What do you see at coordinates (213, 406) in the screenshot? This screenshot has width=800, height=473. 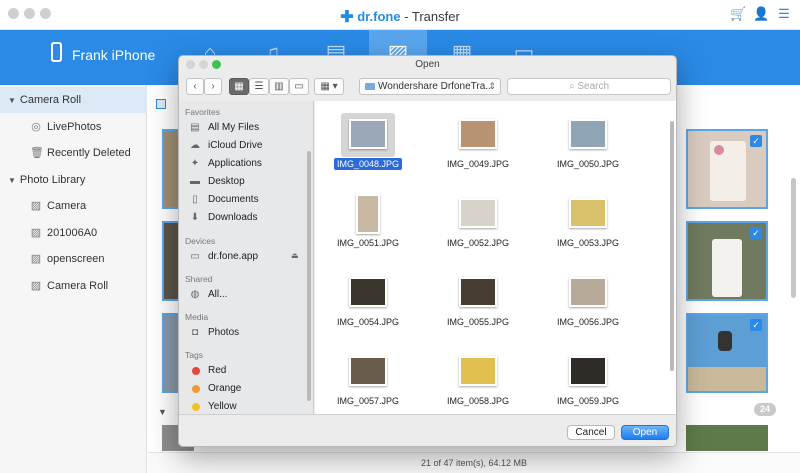 I see `sidebar-tag-item: Yellow` at bounding box center [213, 406].